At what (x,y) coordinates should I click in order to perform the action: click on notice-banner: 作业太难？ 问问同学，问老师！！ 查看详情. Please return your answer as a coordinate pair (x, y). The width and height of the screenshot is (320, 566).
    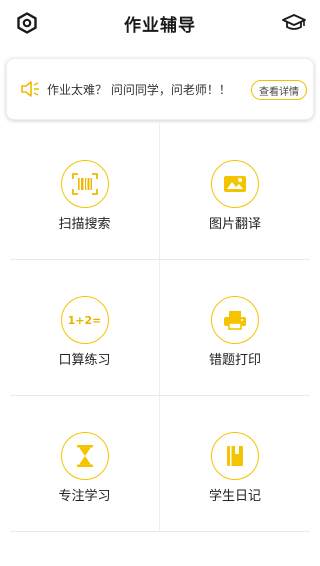
    Looking at the image, I should click on (160, 89).